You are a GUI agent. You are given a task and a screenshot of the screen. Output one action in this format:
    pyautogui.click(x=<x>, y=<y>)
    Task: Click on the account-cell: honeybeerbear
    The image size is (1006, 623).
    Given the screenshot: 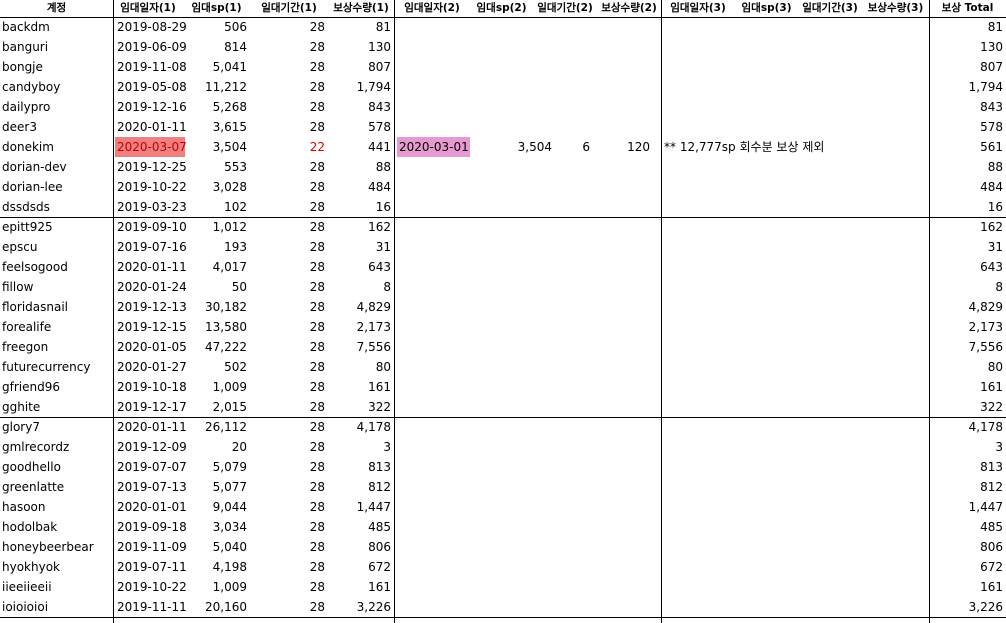 What is the action you would take?
    pyautogui.click(x=56, y=547)
    